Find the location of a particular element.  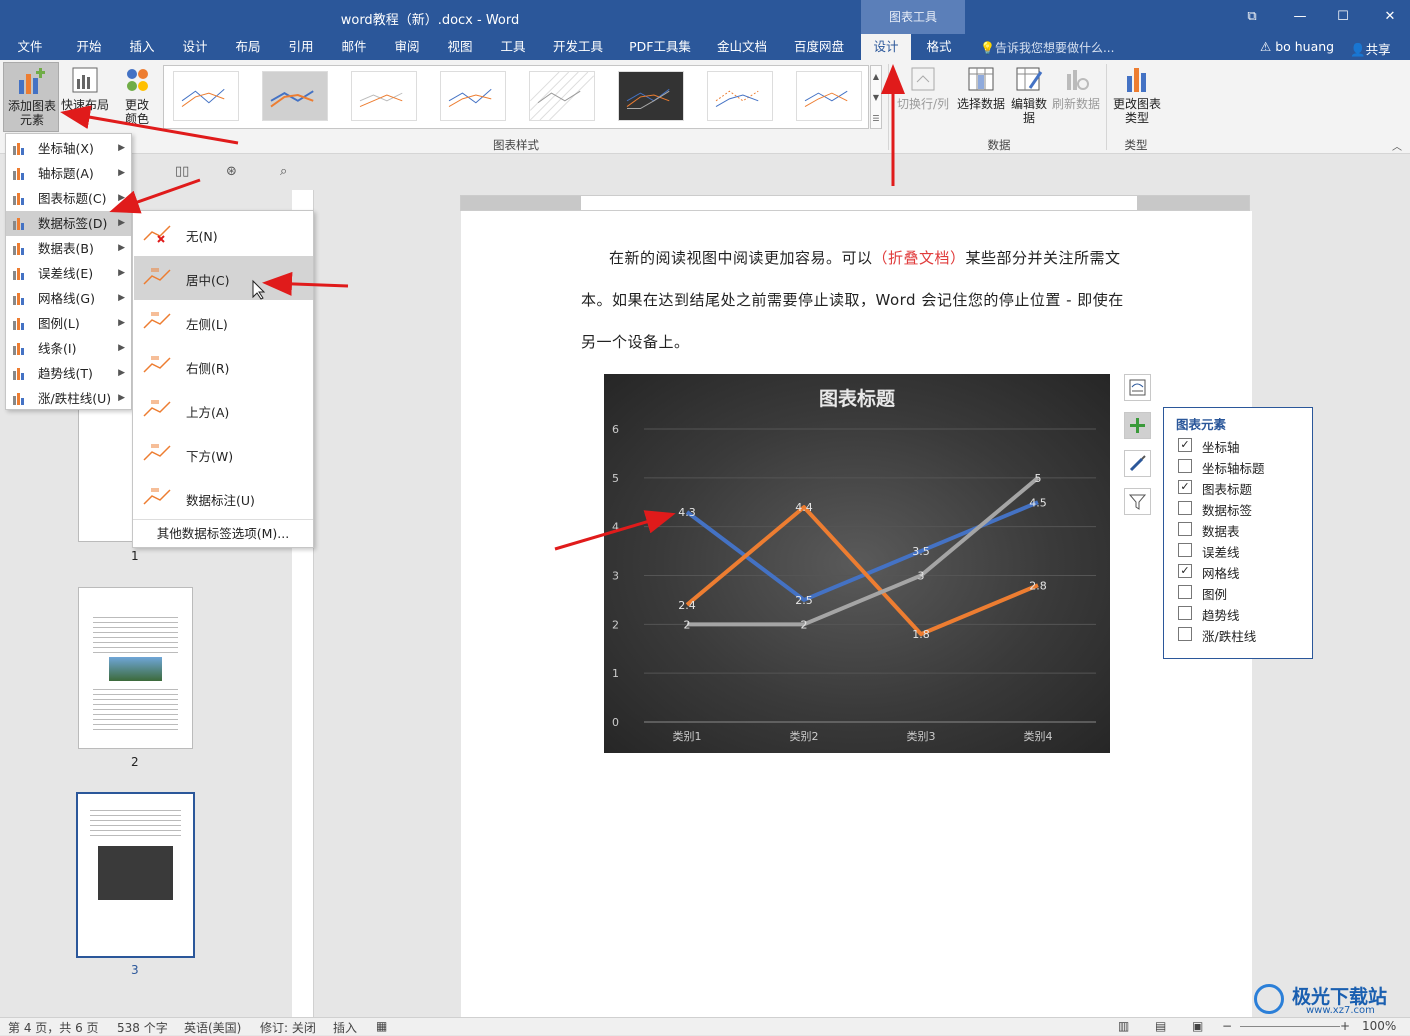

menu-item-trendline: 趋势线(T) ▶ is located at coordinates (68, 373).